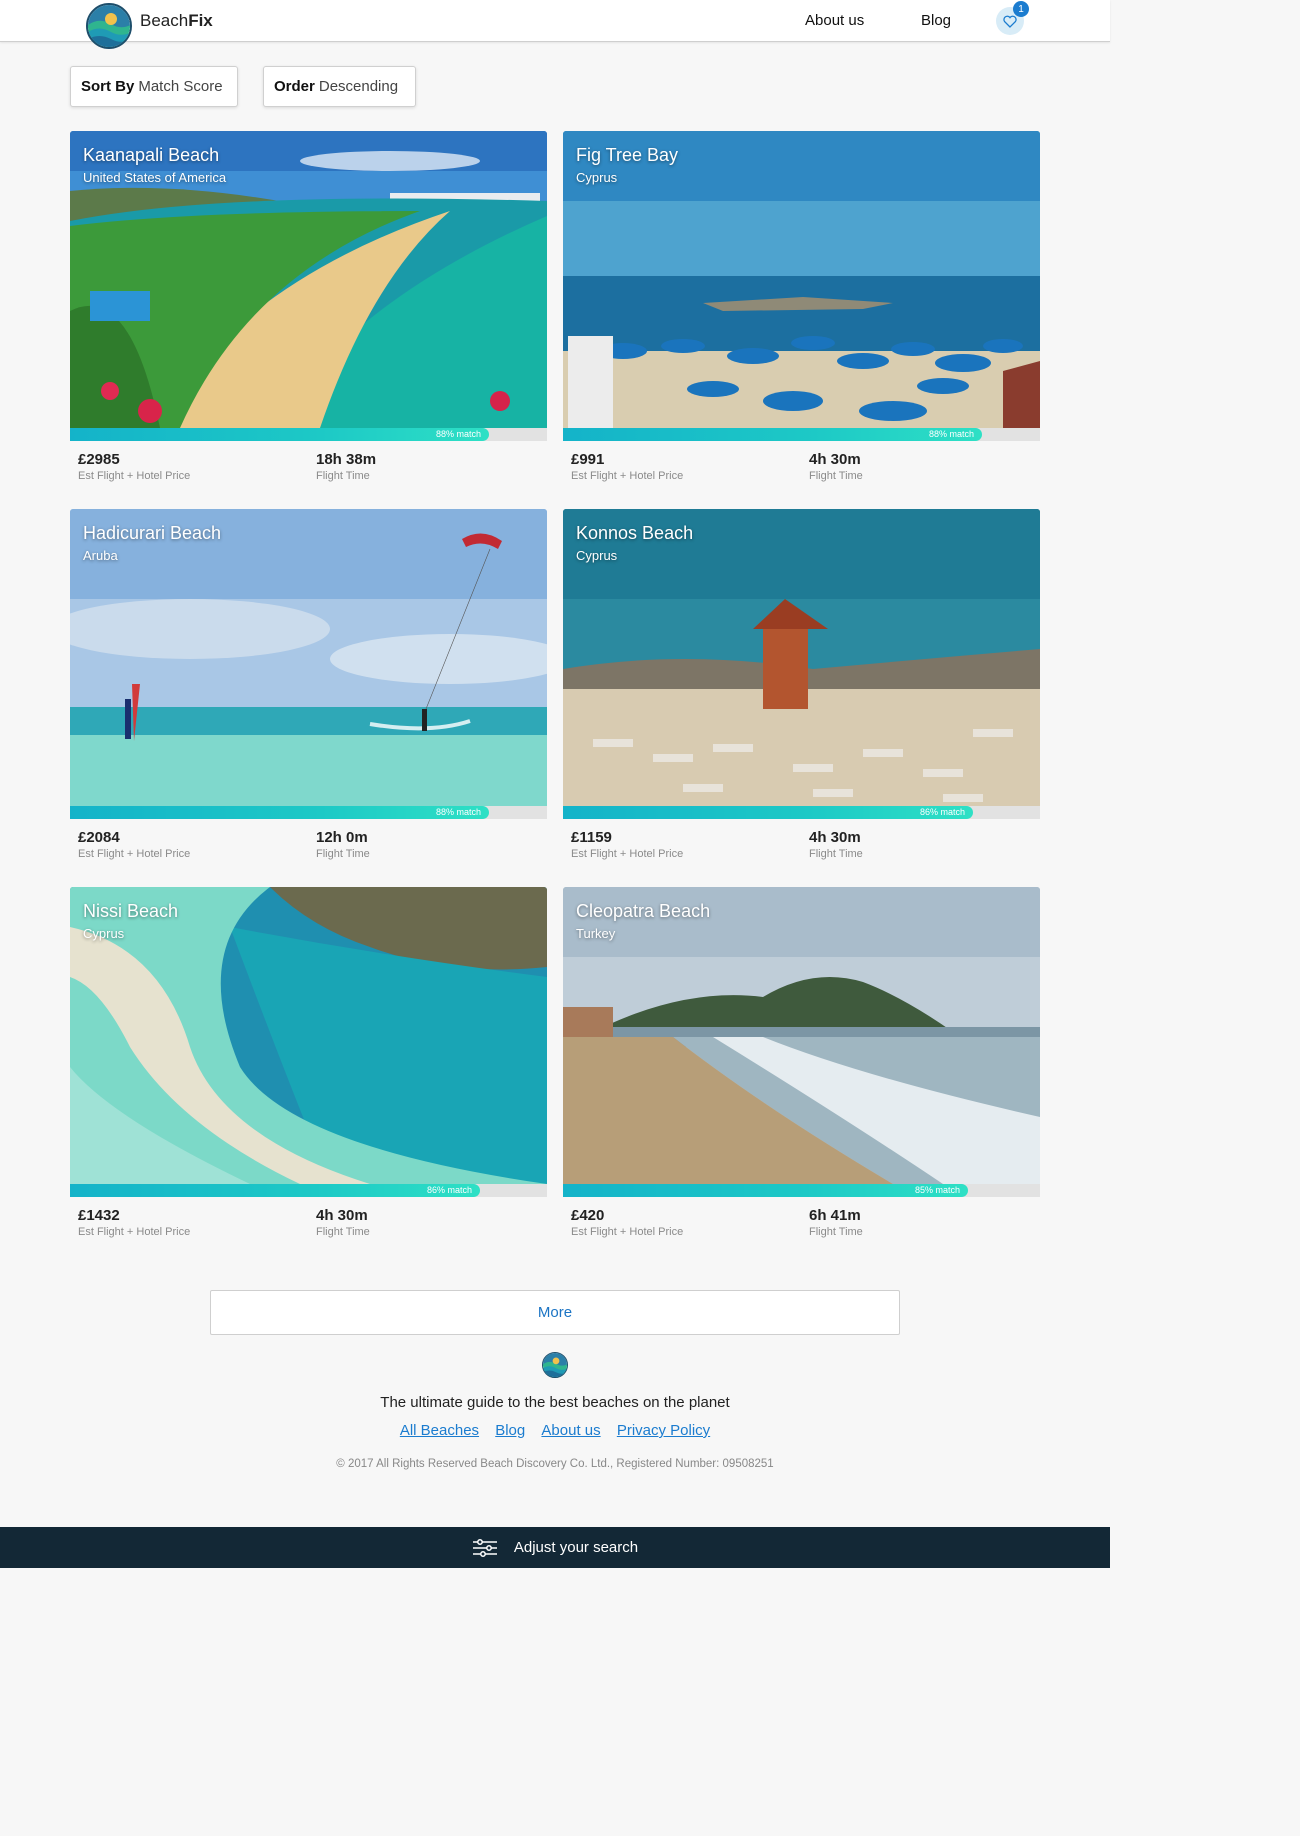 Image resolution: width=1300 pixels, height=1836 pixels. Describe the element at coordinates (1021, 9) in the screenshot. I see `favorites-count-badge: 1` at that location.